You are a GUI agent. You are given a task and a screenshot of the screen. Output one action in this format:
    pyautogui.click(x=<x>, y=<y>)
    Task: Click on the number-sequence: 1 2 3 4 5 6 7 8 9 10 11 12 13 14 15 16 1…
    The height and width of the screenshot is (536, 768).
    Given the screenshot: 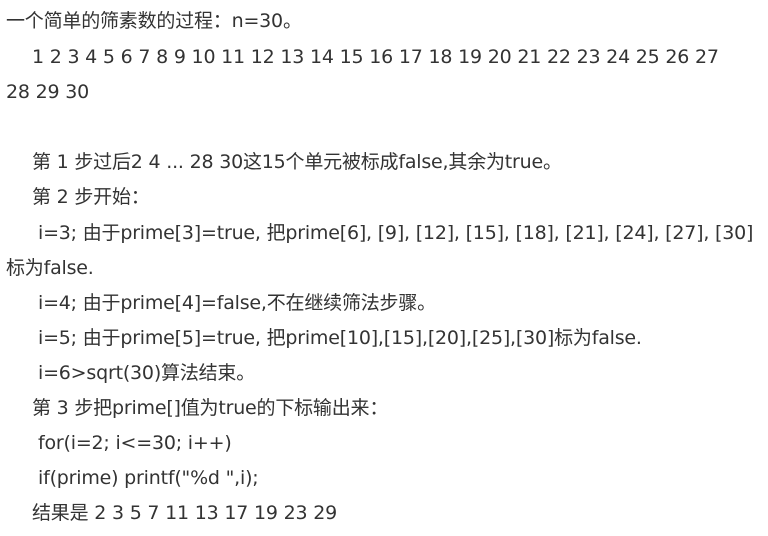 What is the action you would take?
    pyautogui.click(x=375, y=57)
    